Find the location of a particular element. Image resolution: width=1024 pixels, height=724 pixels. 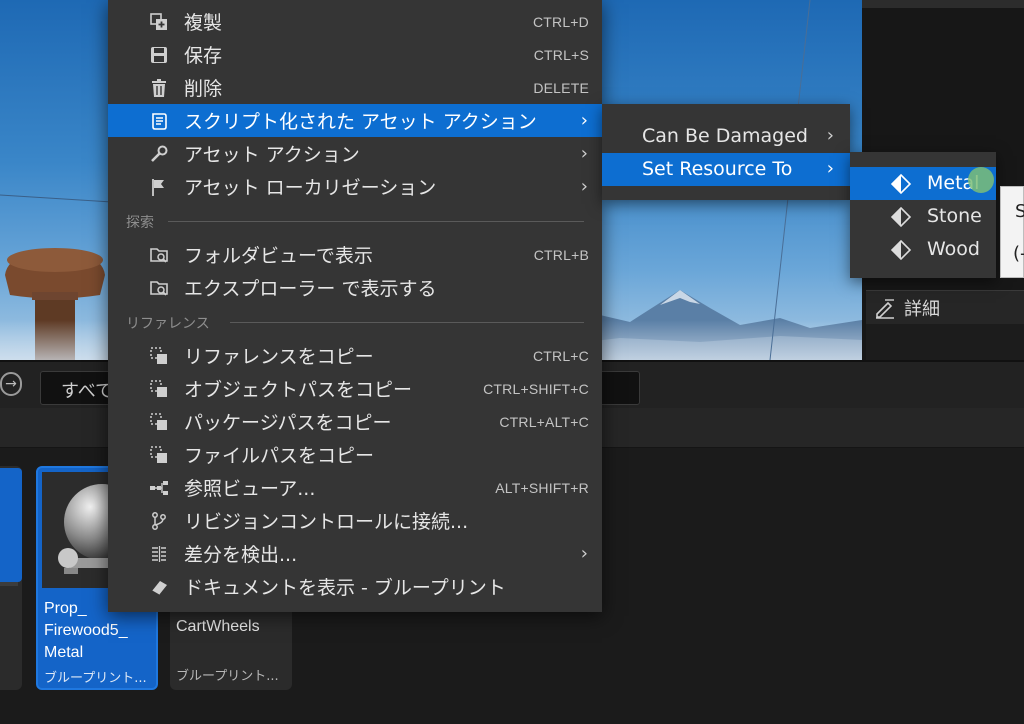

menu-item-shortcut: CTRL+ALT+C is located at coordinates (544, 421).